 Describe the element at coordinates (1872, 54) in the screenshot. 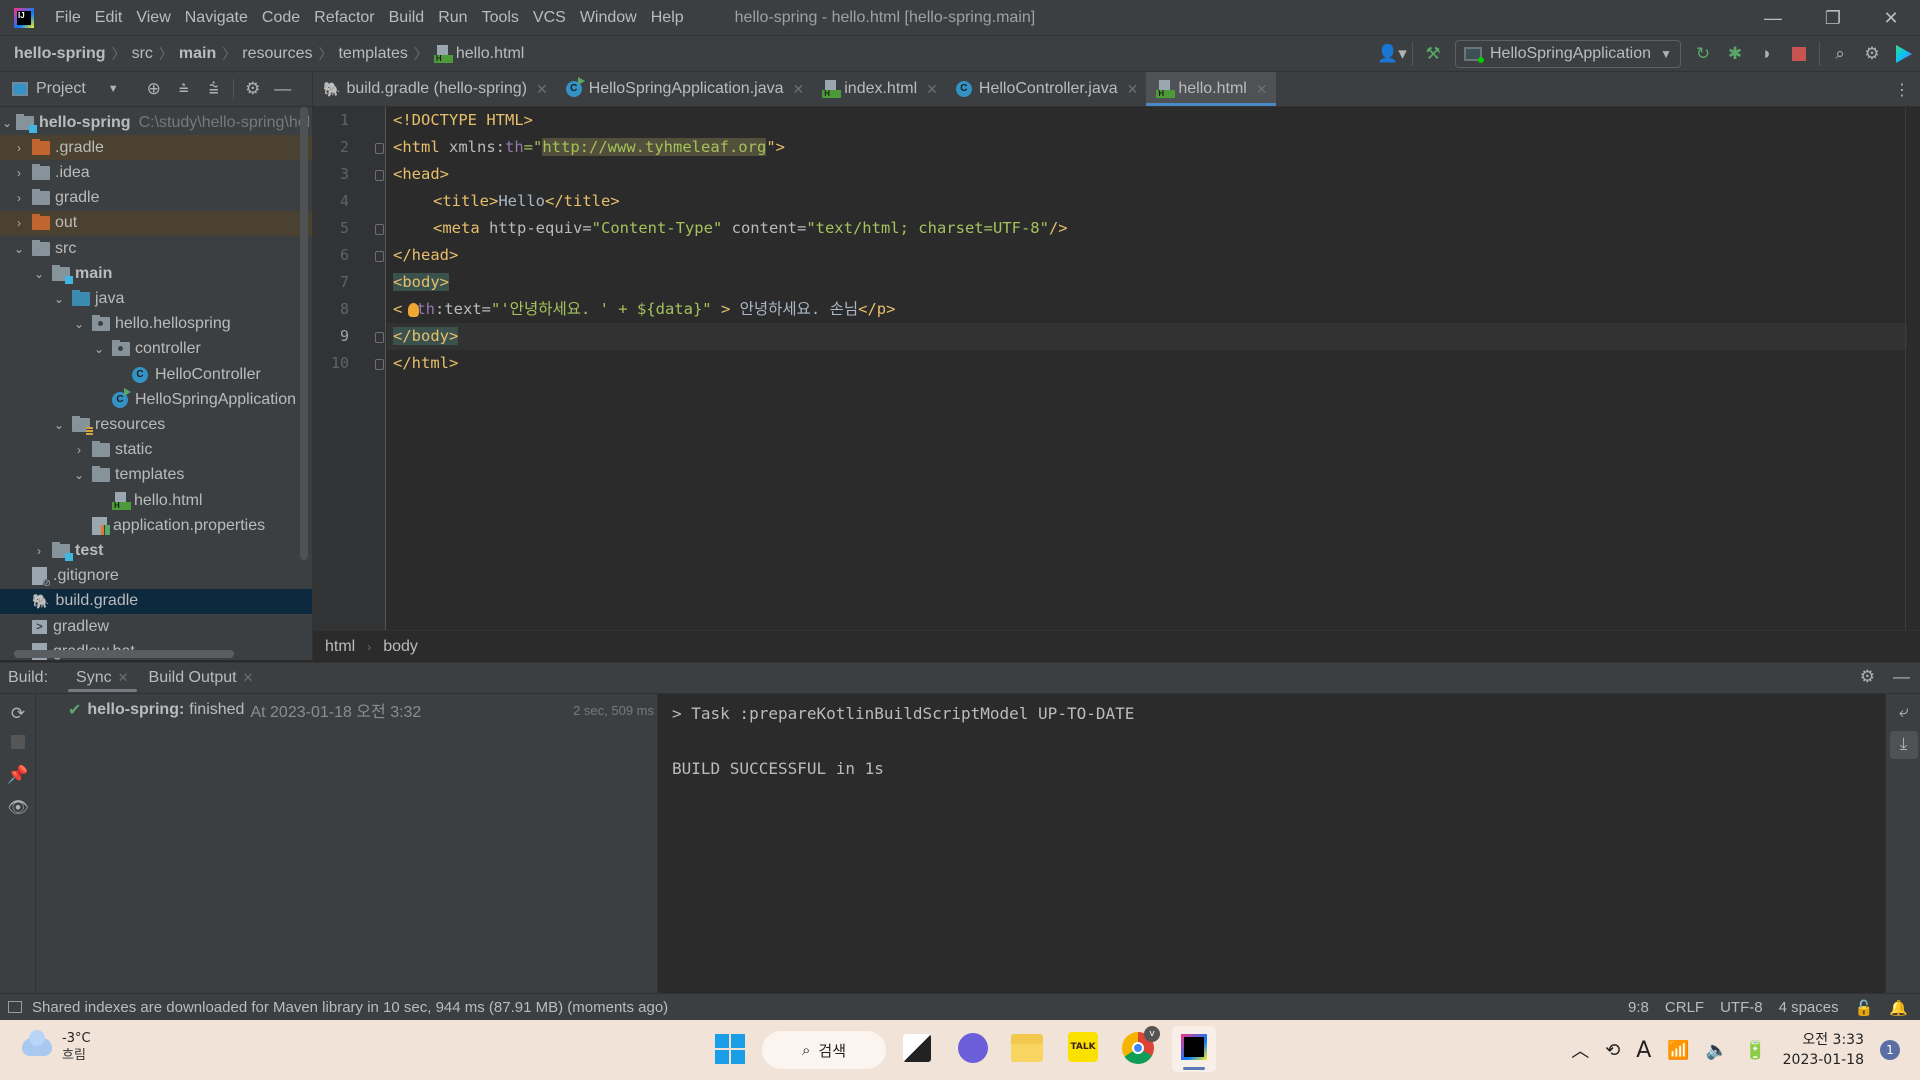

I see `settings-icon: ⚙` at that location.